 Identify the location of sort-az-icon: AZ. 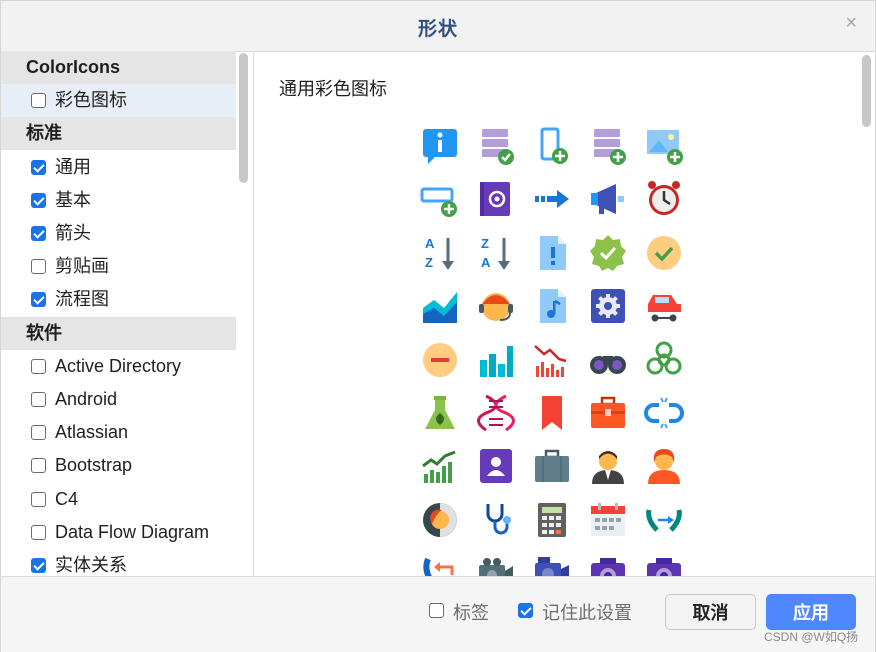
(440, 253).